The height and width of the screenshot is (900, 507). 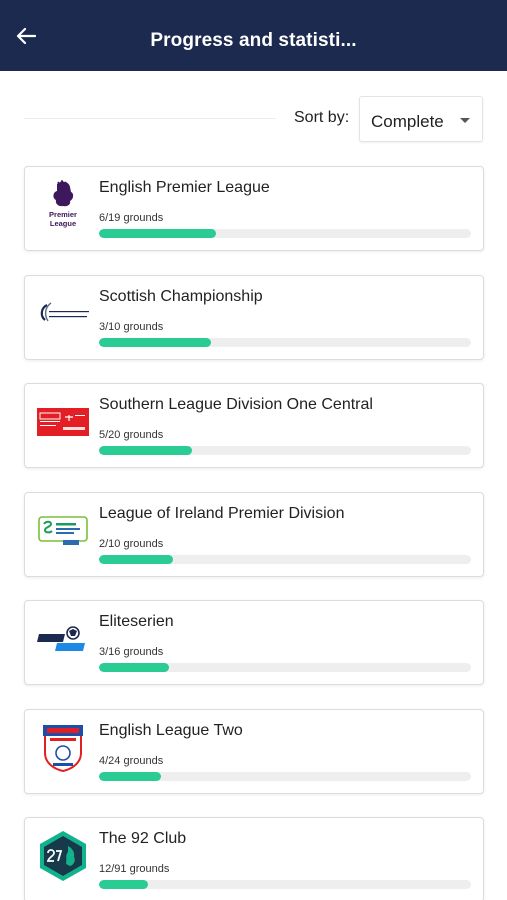 I want to click on grounds-count: 3/16 grounds, so click(x=131, y=652).